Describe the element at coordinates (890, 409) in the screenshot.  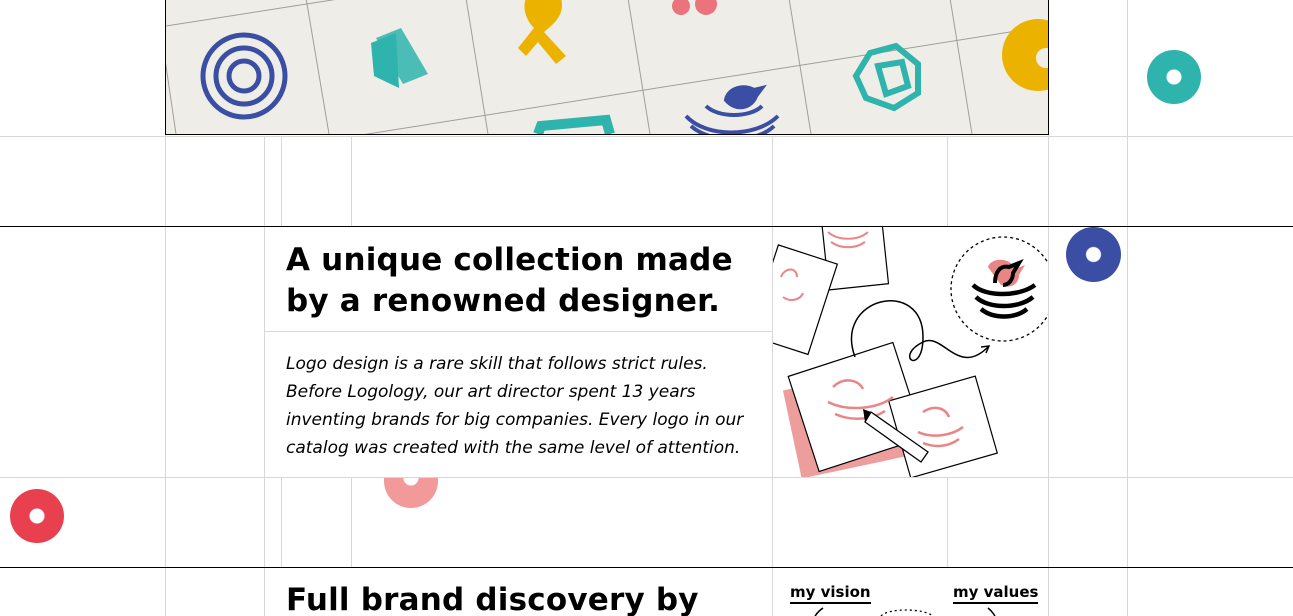
I see `pencil-icon` at that location.